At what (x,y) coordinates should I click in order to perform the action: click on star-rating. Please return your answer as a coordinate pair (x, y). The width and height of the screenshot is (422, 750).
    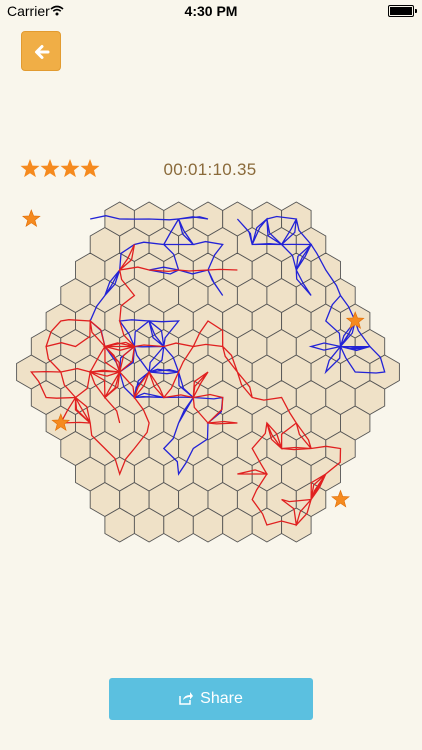
    Looking at the image, I should click on (60, 168).